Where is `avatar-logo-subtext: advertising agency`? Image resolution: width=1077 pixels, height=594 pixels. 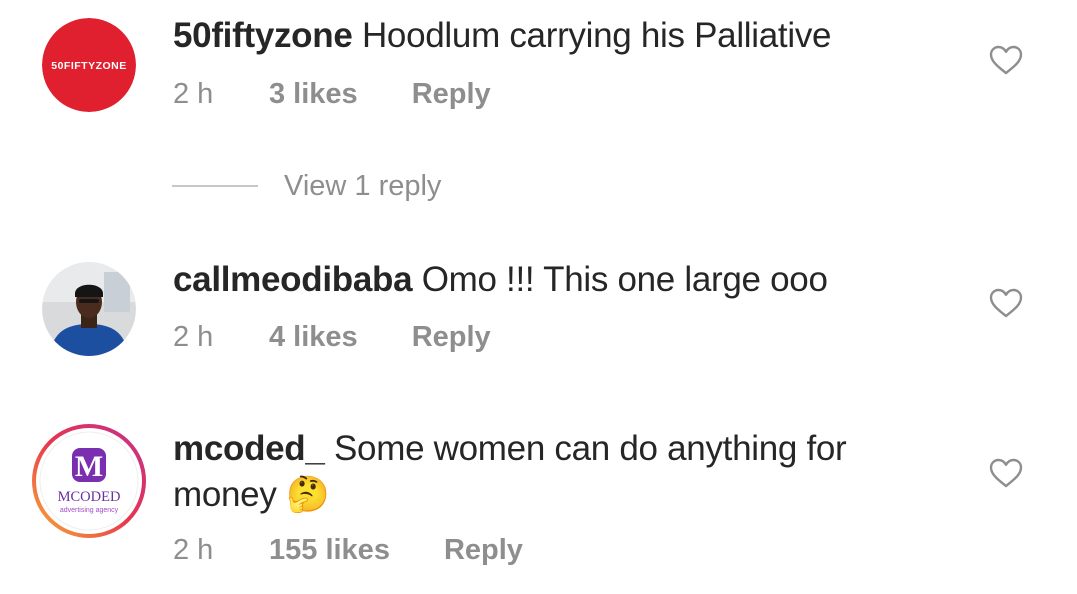 avatar-logo-subtext: advertising agency is located at coordinates (89, 510).